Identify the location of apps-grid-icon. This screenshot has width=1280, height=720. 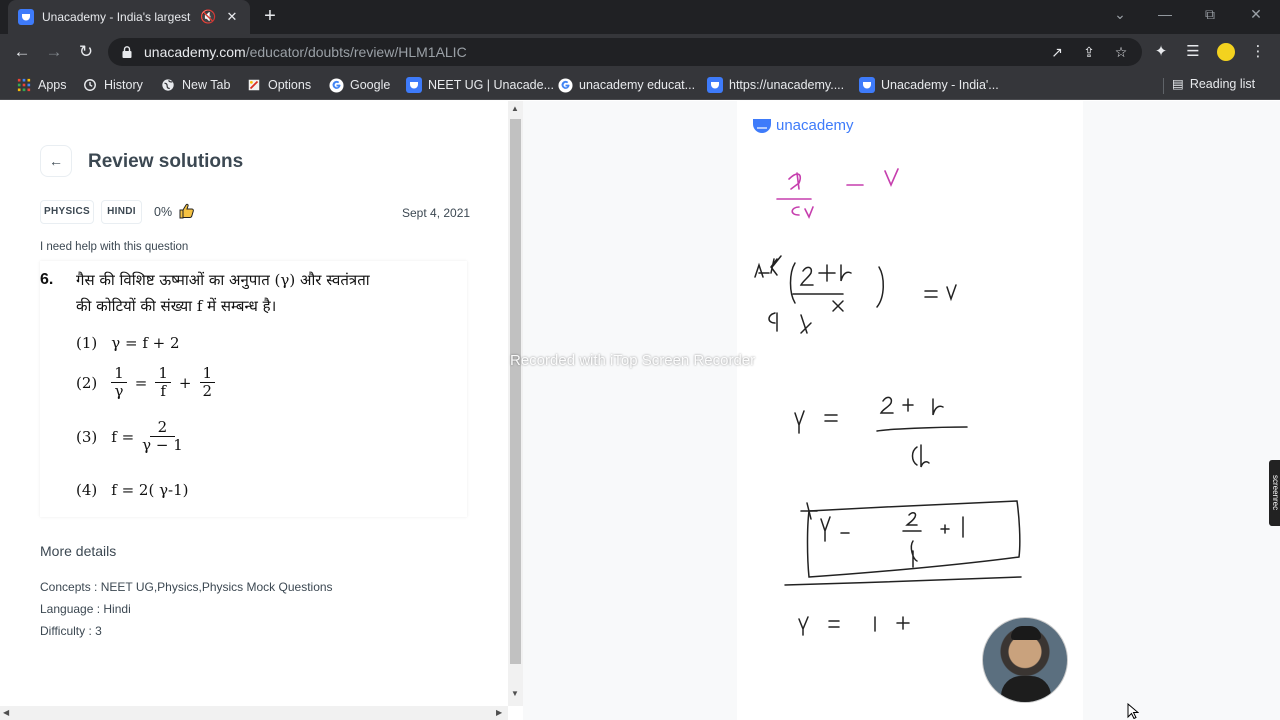
(24, 85).